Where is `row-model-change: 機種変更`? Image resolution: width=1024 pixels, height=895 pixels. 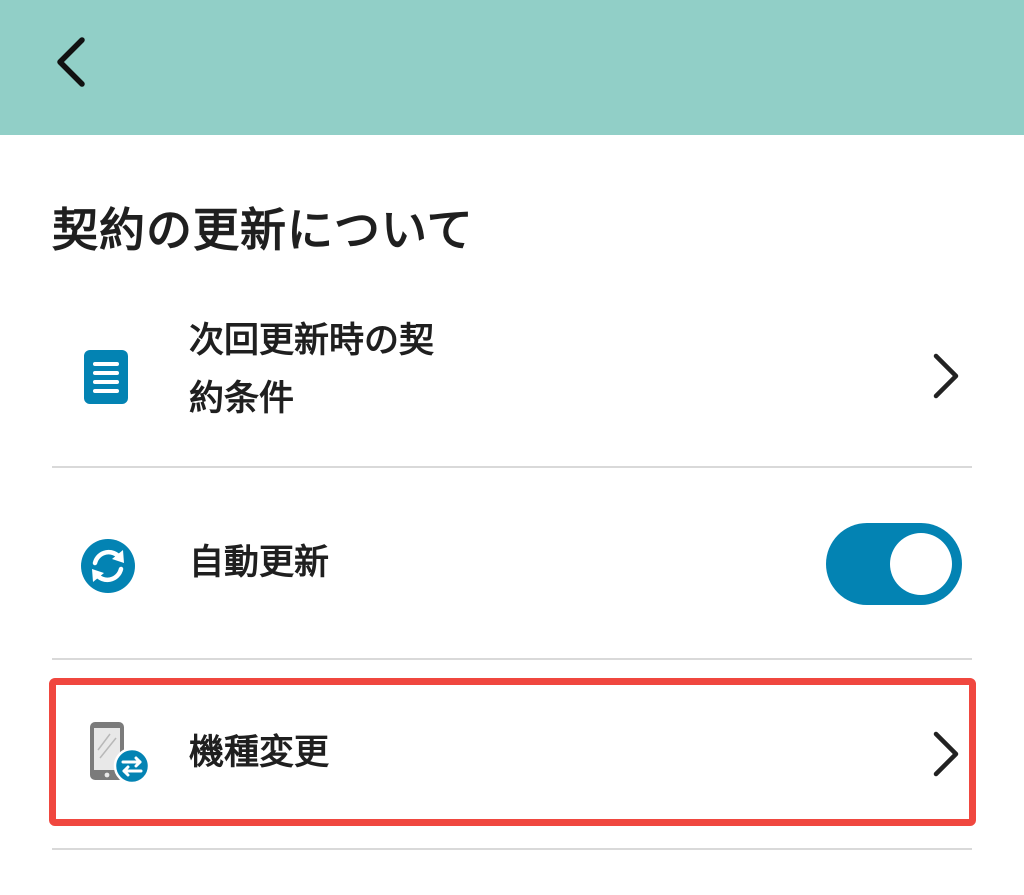
row-model-change: 機種変更 is located at coordinates (512, 753).